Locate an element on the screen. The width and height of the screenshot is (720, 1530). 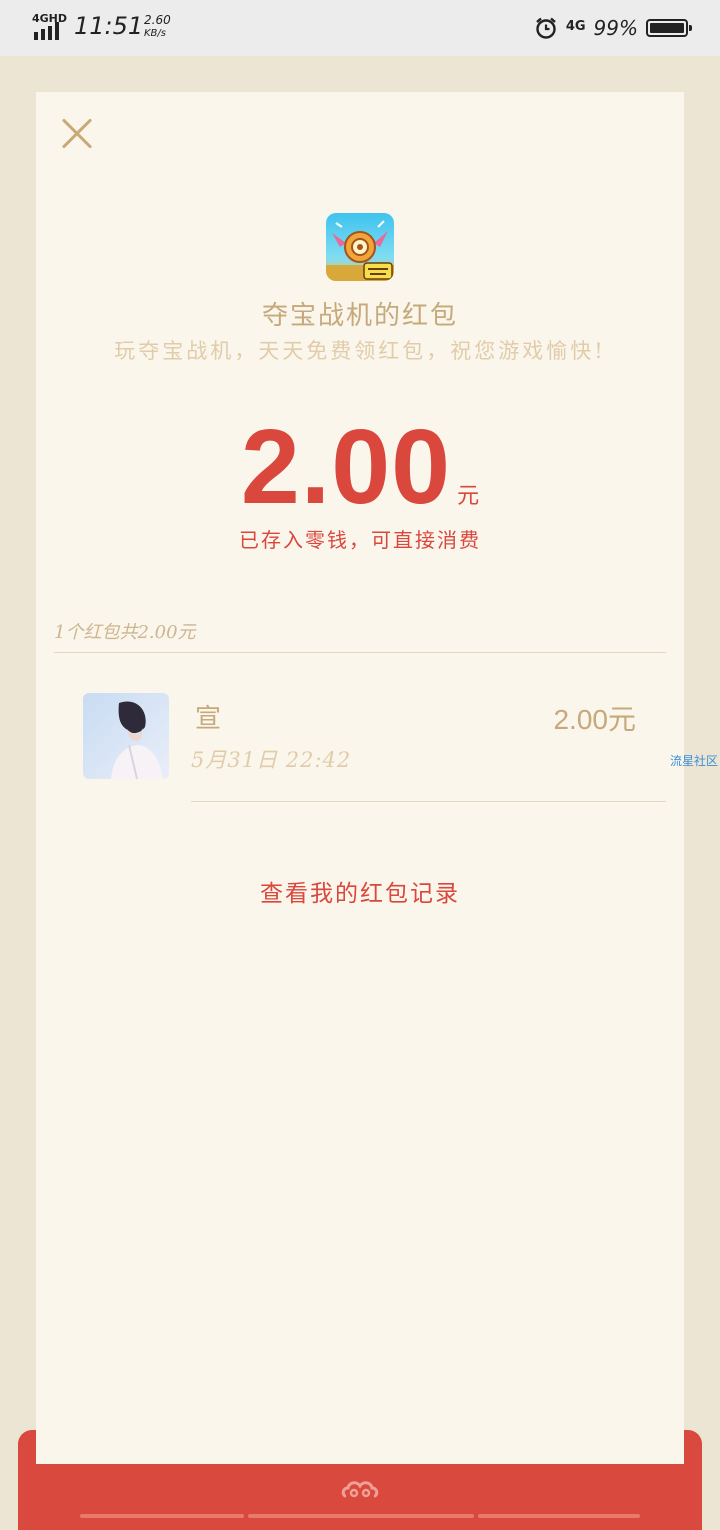
record-amount-value: 2.00 is located at coordinates (580, 719).